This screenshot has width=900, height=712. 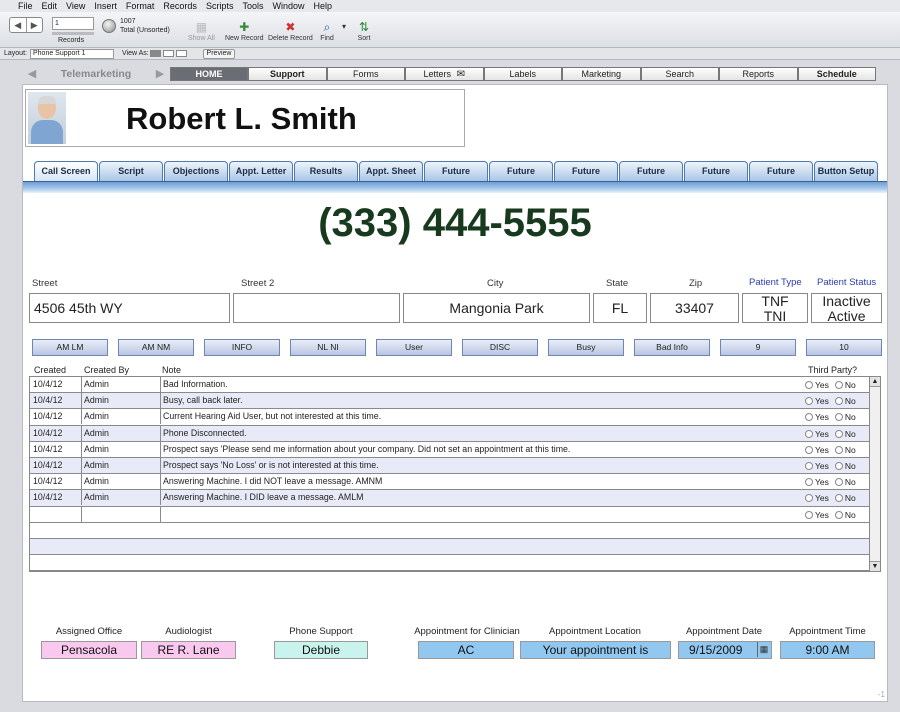 I want to click on tab-future-1: Future, so click(x=456, y=171).